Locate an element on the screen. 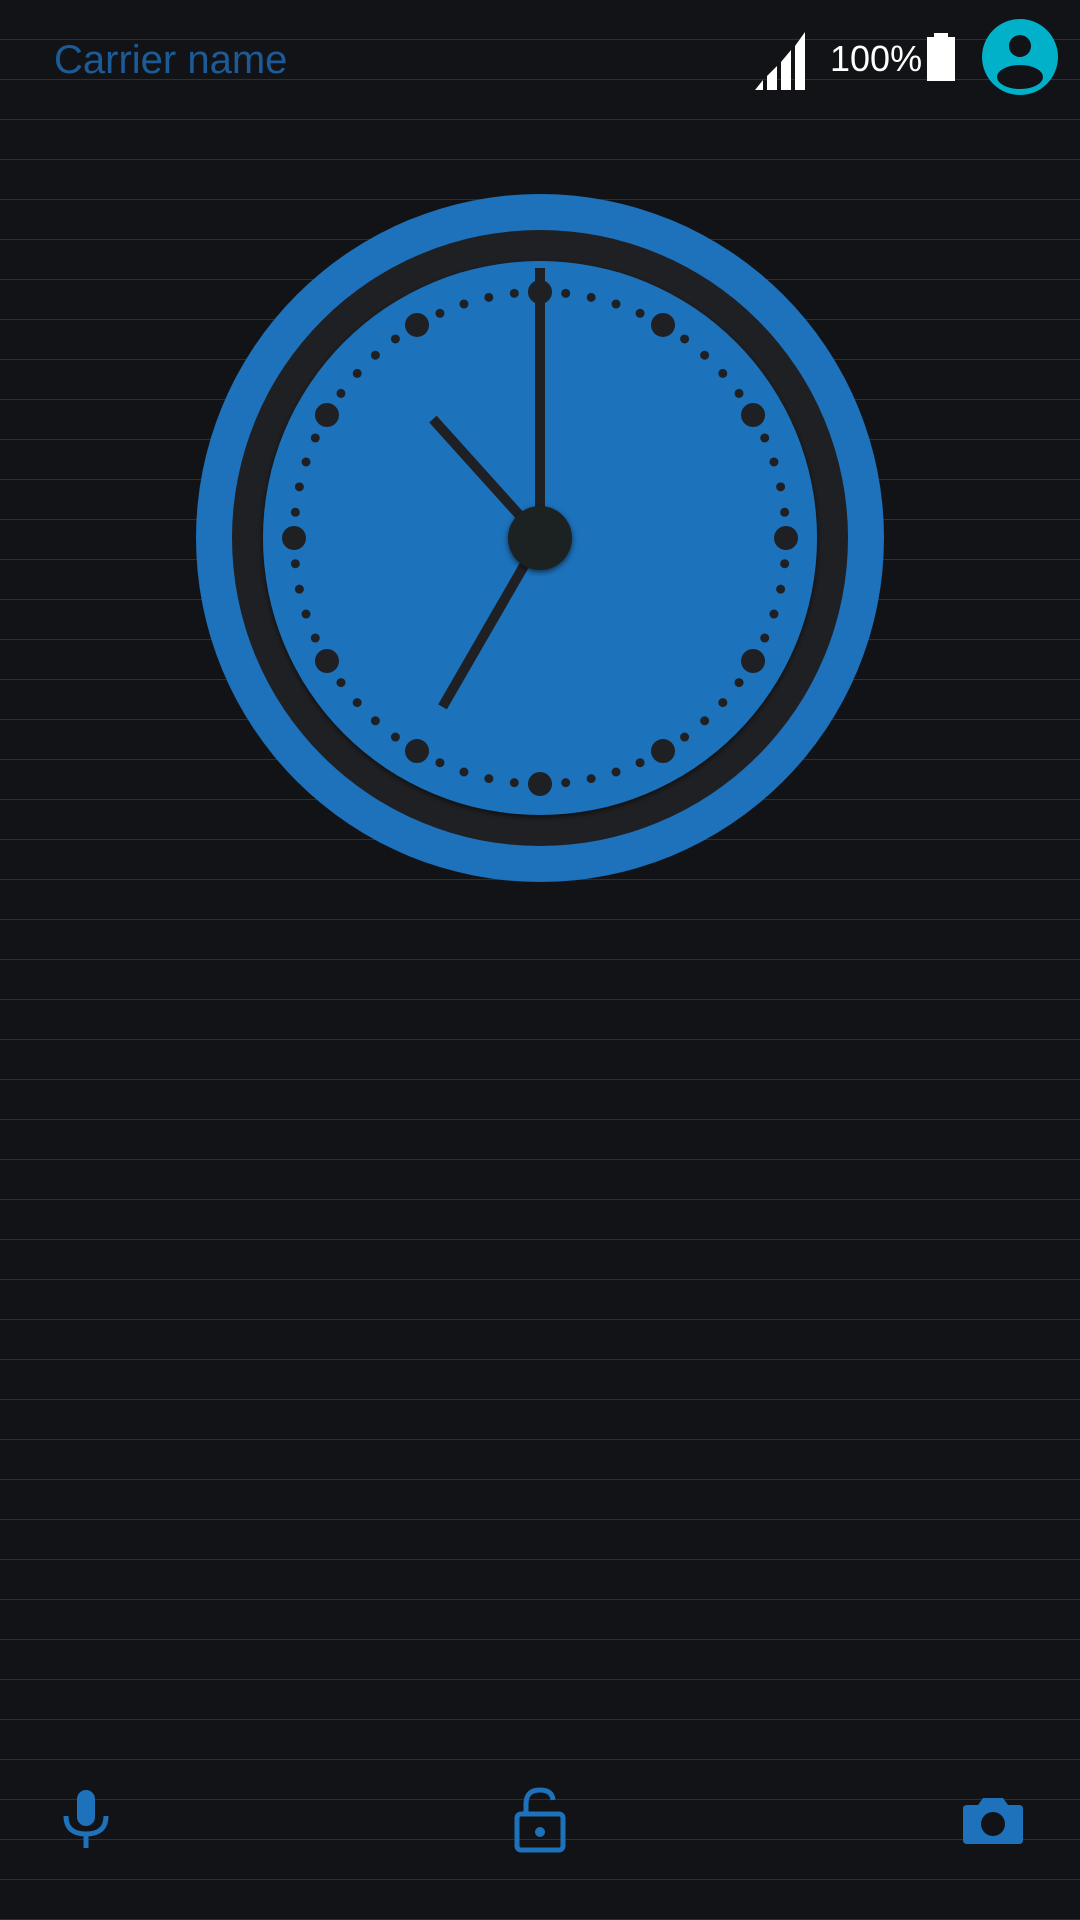 Image resolution: width=1080 pixels, height=1920 pixels. carrier-name: Carrier name is located at coordinates (171, 60).